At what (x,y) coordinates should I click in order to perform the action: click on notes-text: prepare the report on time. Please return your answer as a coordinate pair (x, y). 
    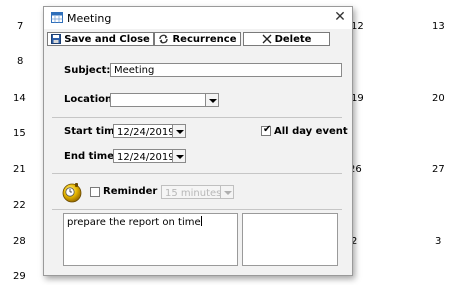
    Looking at the image, I should click on (134, 222).